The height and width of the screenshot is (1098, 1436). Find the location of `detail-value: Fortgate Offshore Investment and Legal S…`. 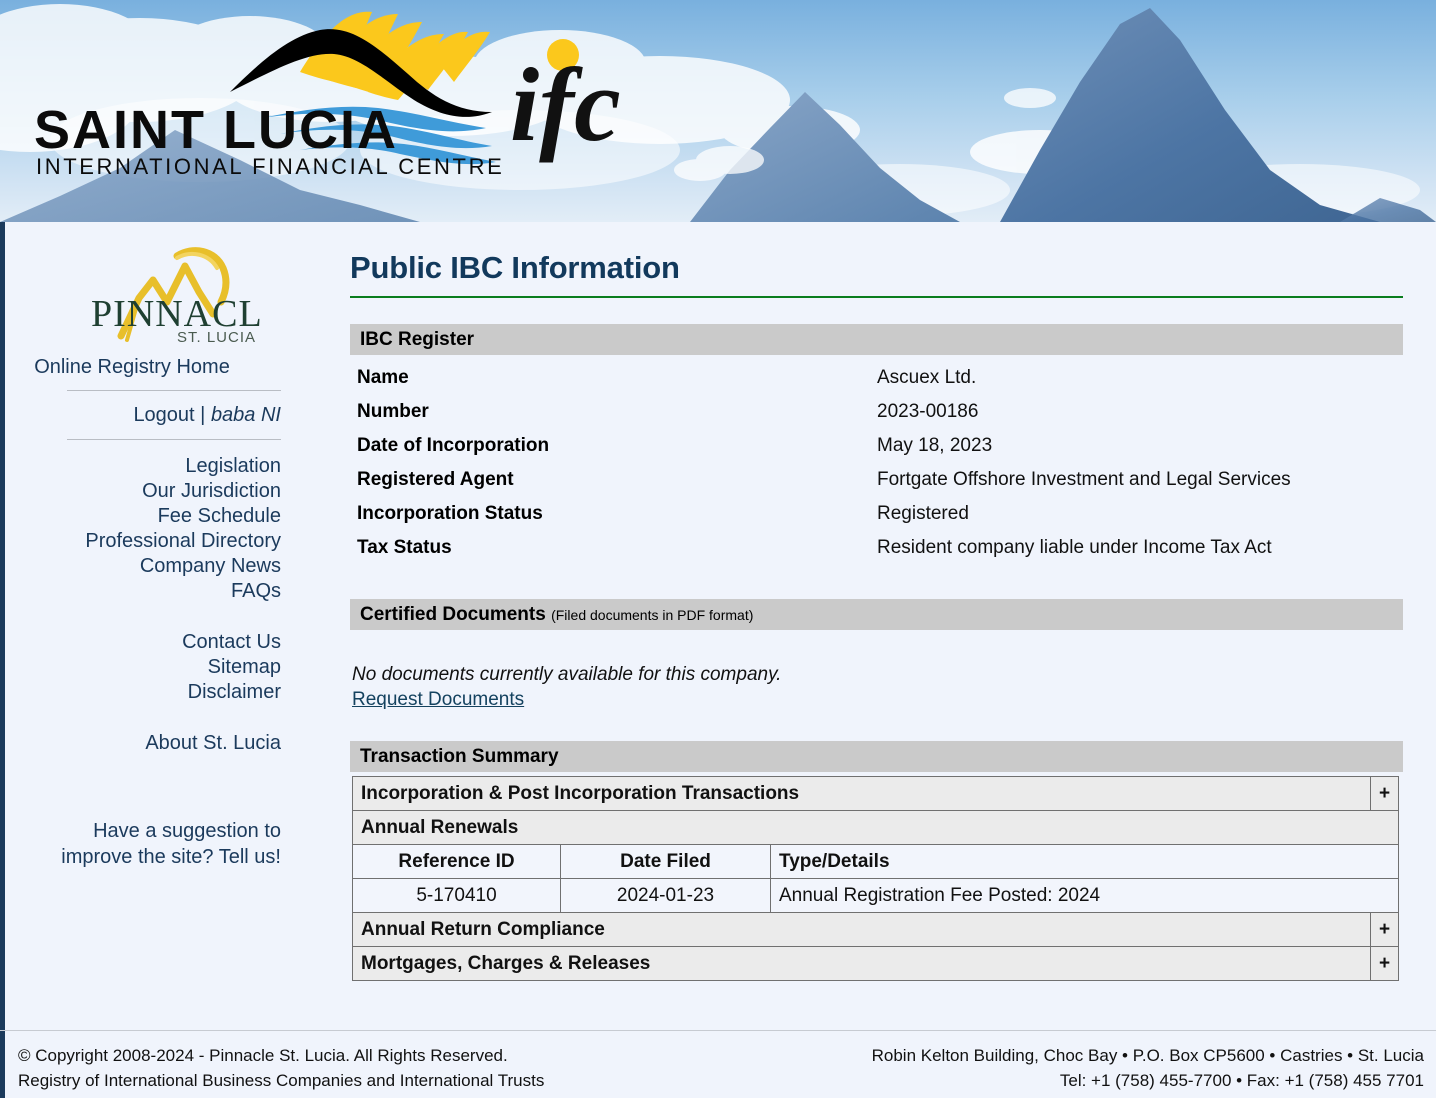

detail-value: Fortgate Offshore Investment and Legal S… is located at coordinates (1084, 479).